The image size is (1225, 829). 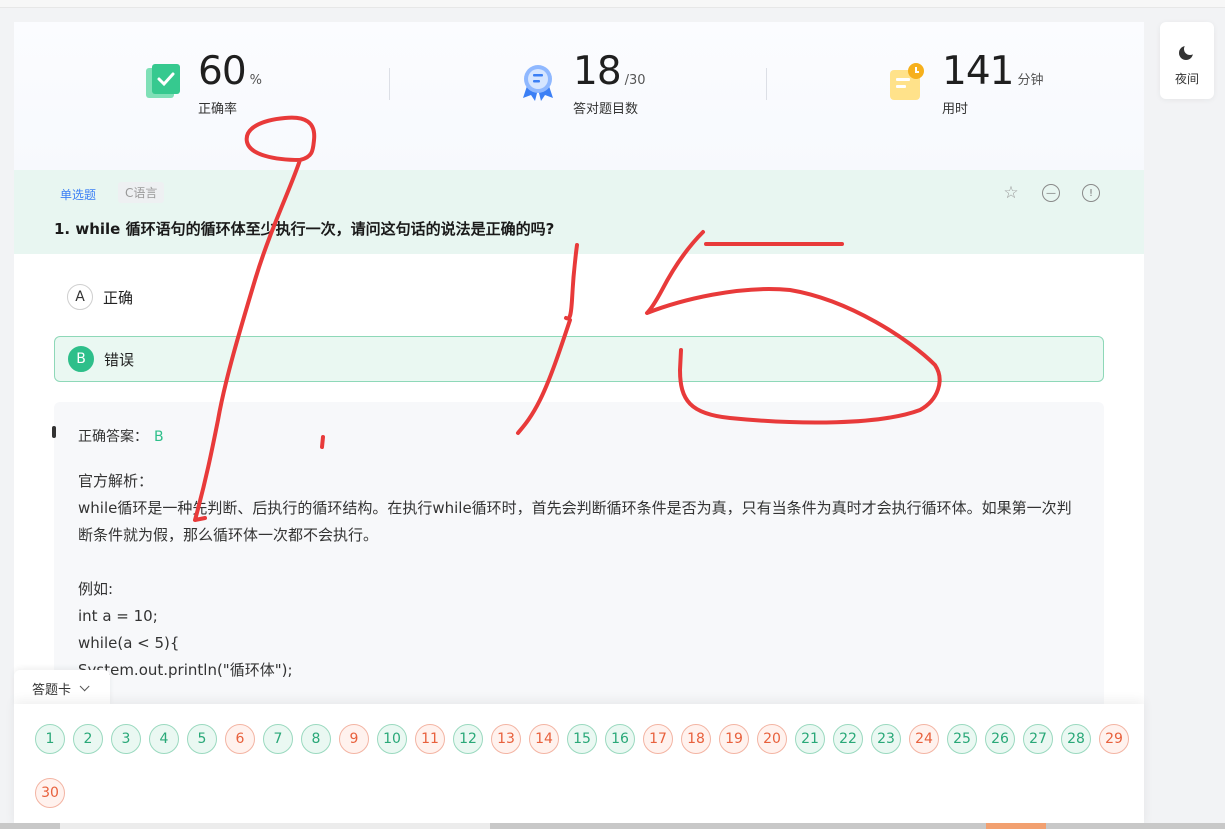 I want to click on answer-sheet-item: 29, so click(x=1114, y=739).